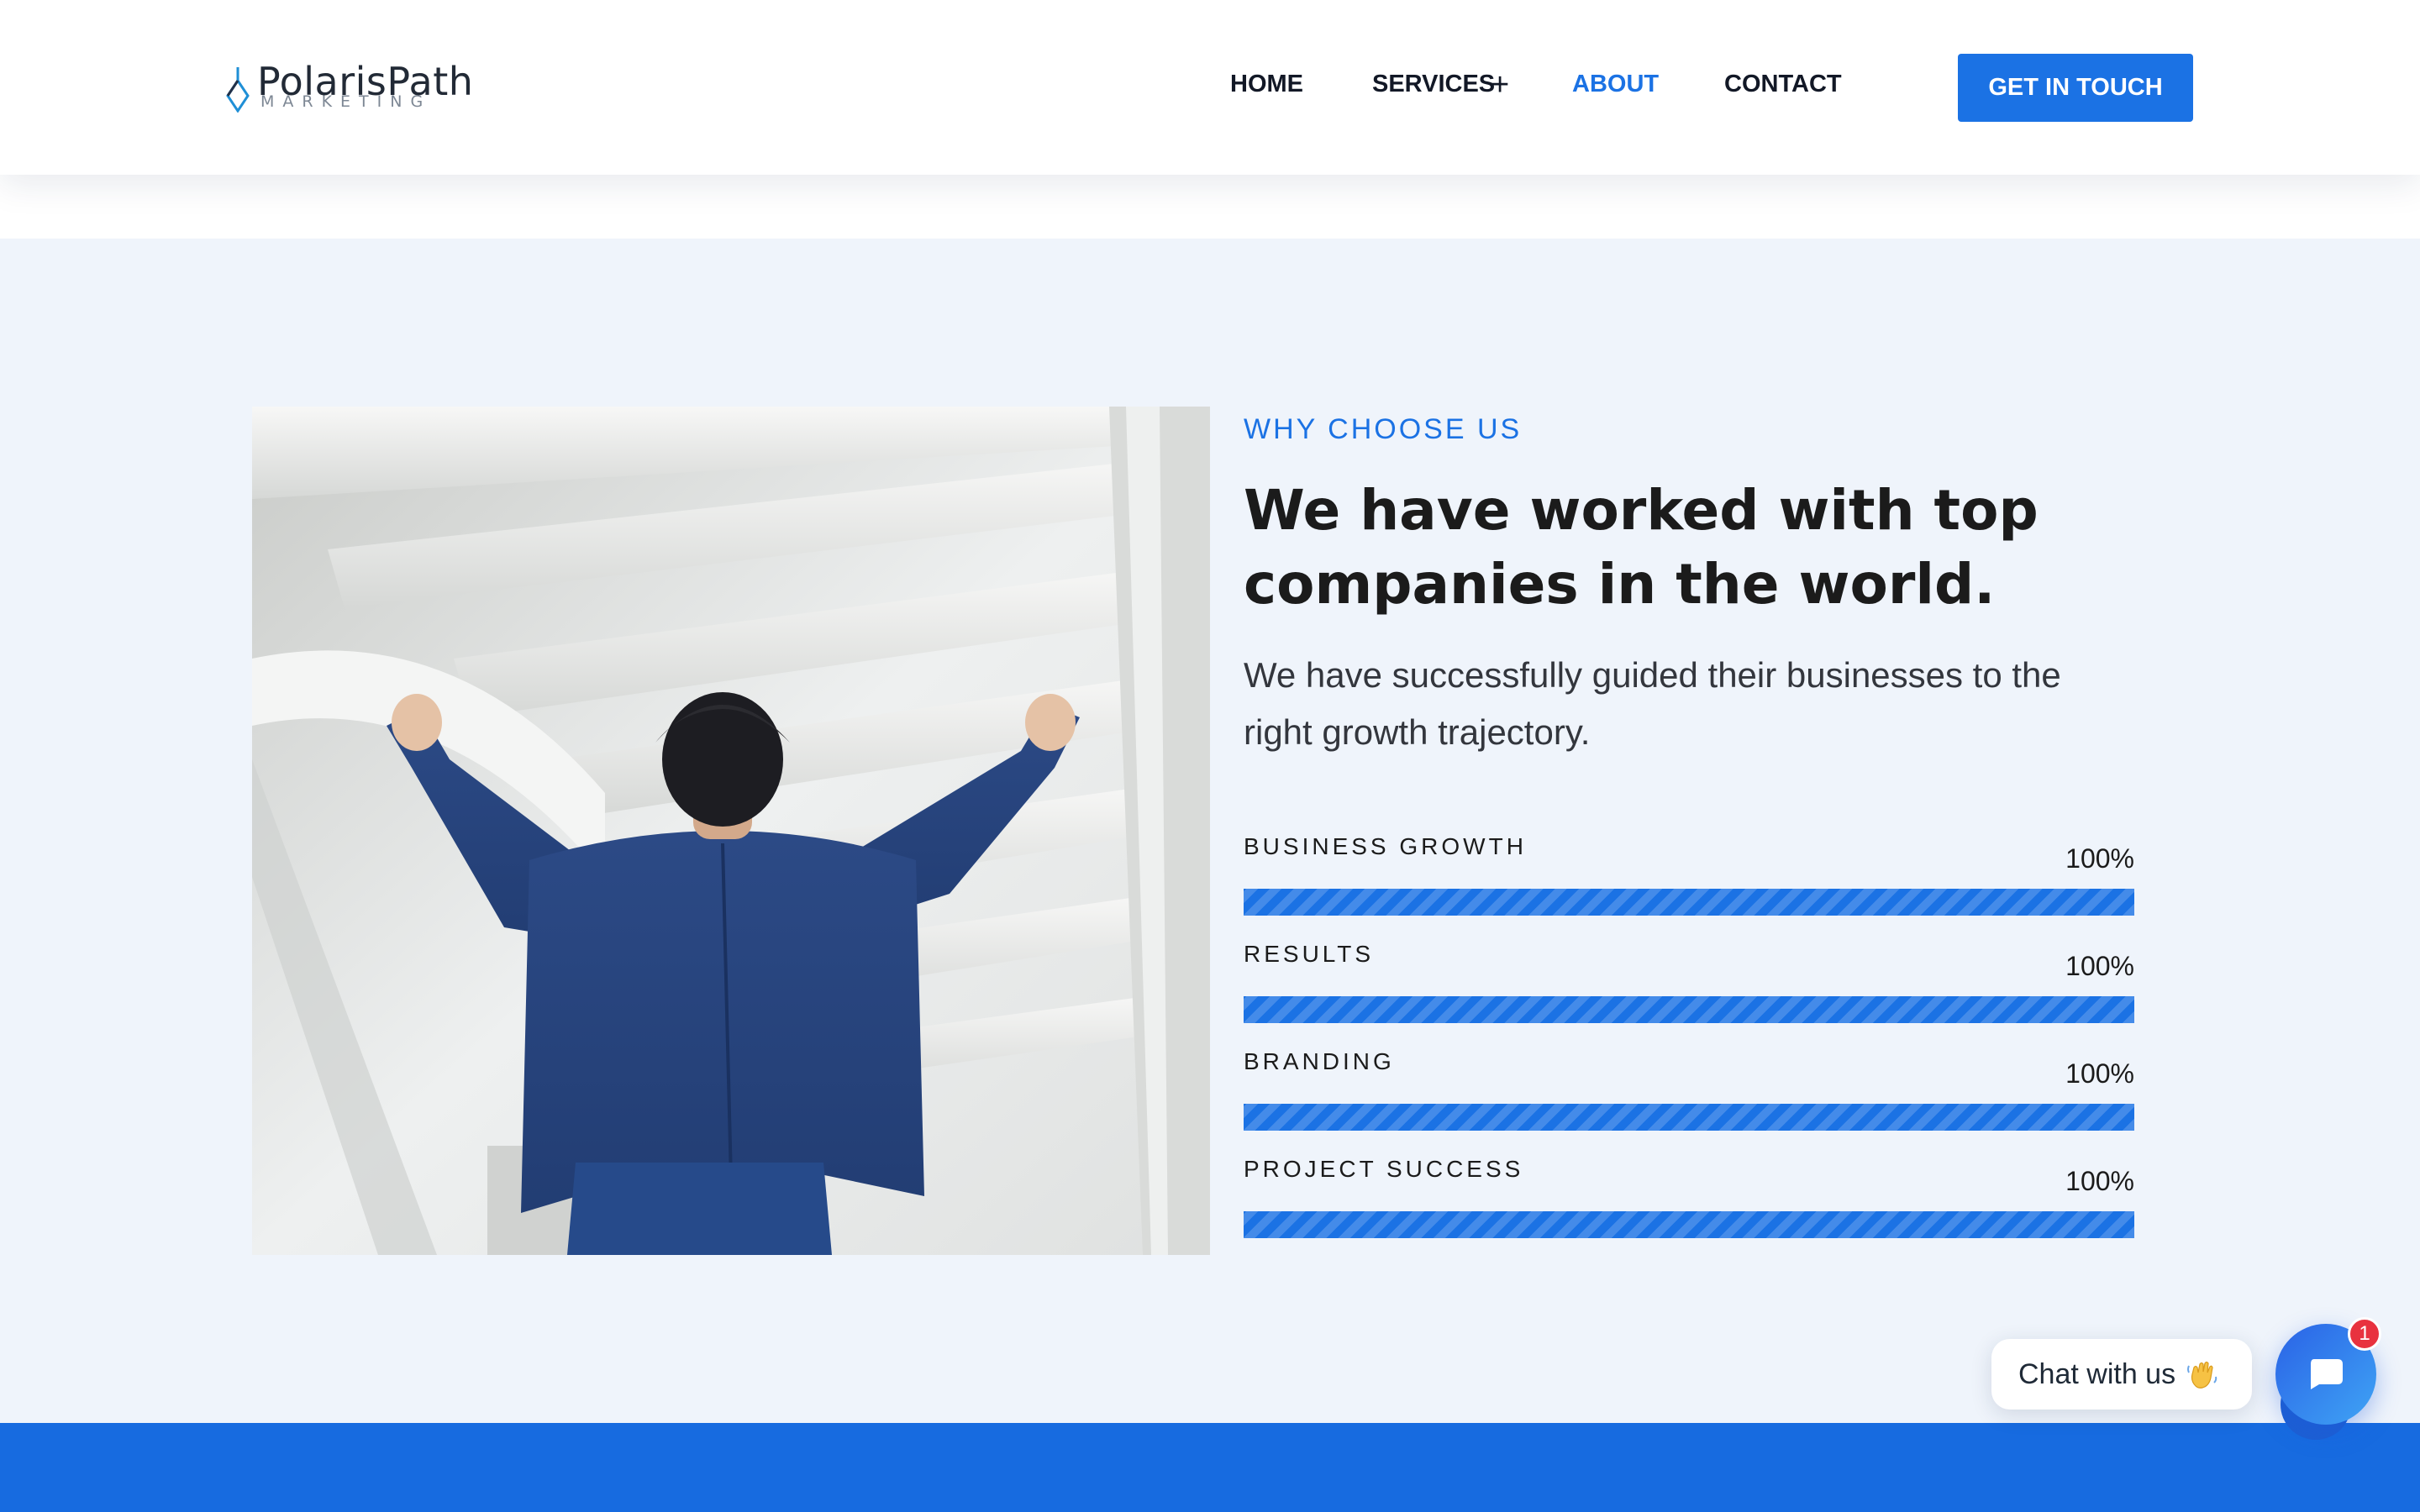  Describe the element at coordinates (1500, 85) in the screenshot. I see `plus-icon: +` at that location.